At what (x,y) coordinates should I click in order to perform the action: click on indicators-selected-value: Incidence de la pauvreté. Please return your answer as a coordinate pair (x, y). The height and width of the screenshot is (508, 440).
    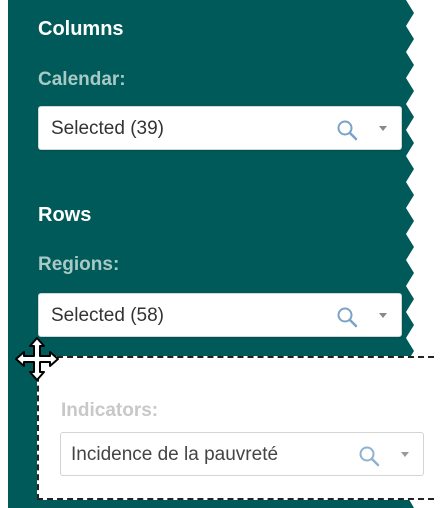
    Looking at the image, I should click on (175, 454).